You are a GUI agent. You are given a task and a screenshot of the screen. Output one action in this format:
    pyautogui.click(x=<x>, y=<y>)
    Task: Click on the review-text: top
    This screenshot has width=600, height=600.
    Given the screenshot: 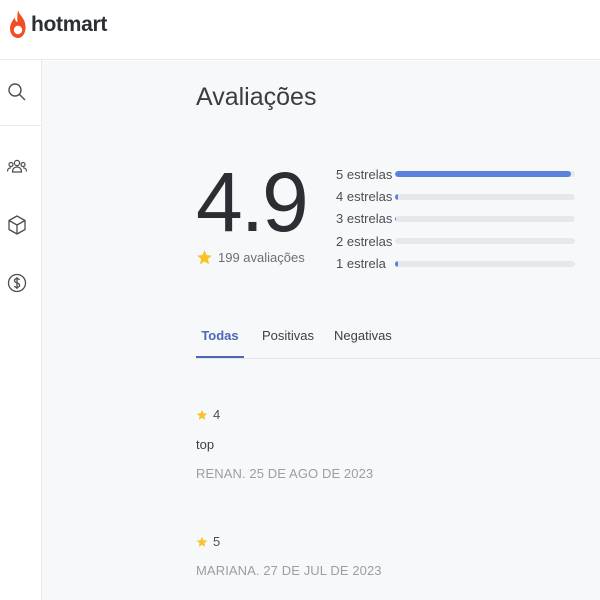 What is the action you would take?
    pyautogui.click(x=205, y=444)
    